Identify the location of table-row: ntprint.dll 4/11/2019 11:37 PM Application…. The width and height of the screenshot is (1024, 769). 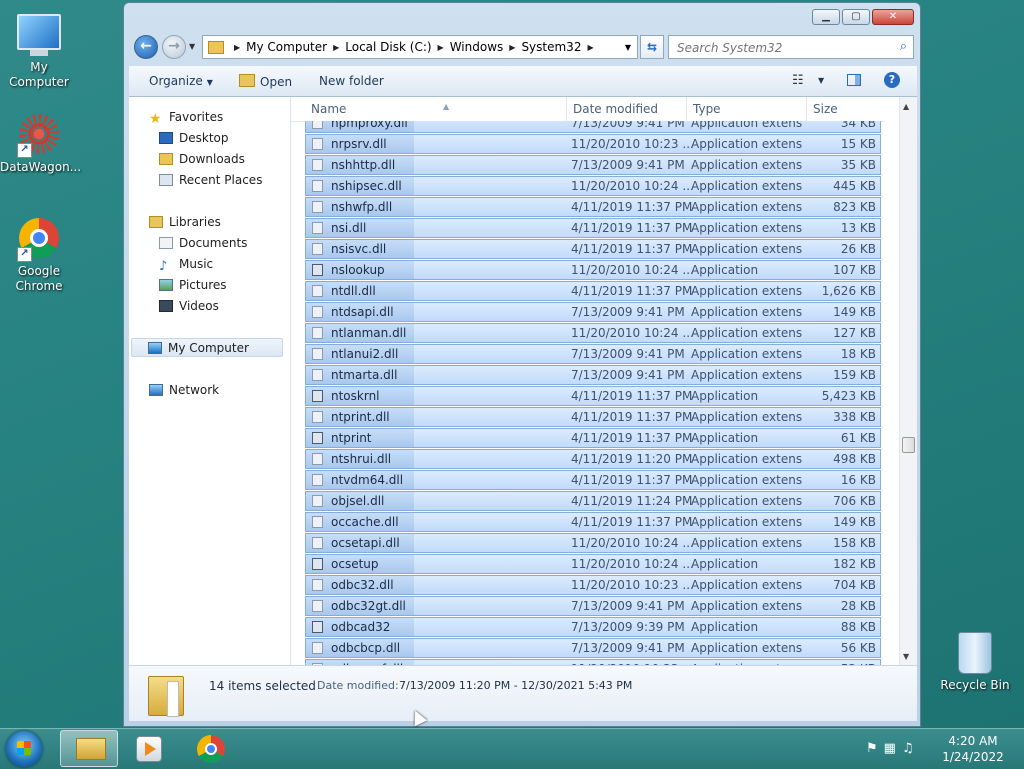
(593, 417).